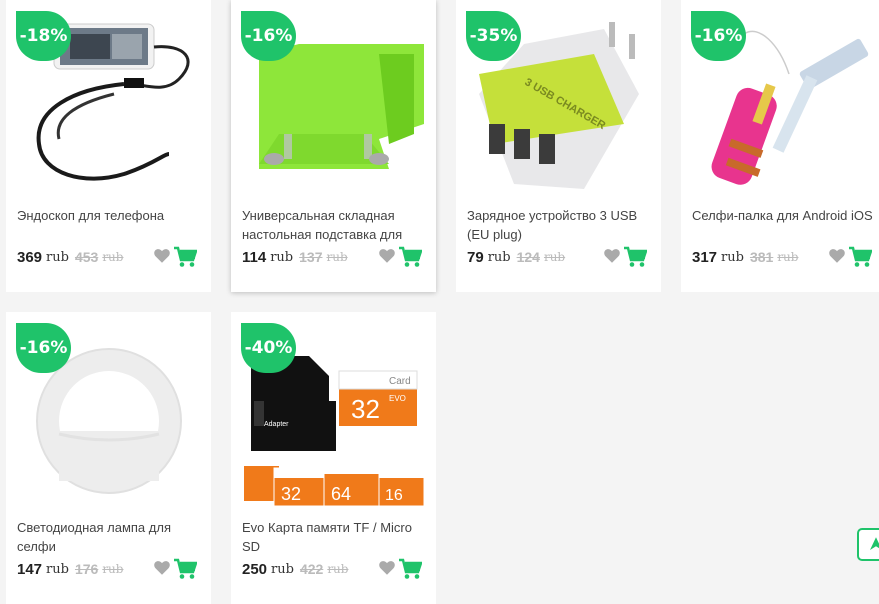  Describe the element at coordinates (255, 569) in the screenshot. I see `current-price: 250` at that location.